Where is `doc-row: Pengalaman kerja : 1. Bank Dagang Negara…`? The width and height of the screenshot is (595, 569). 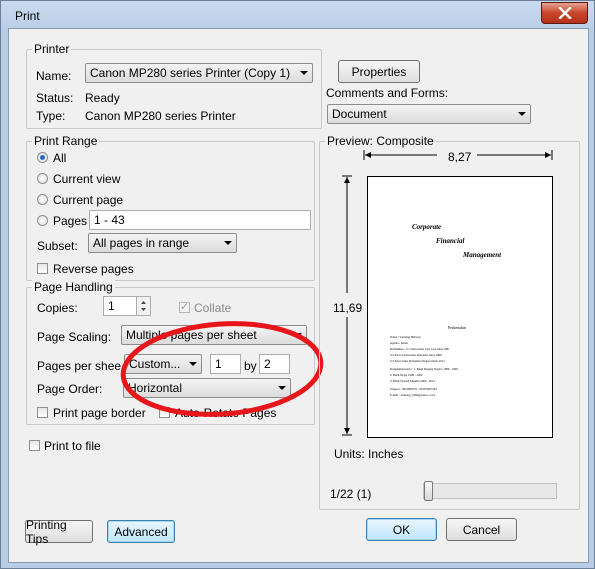
doc-row: Pengalaman kerja : 1. Bank Dagang Negara… is located at coordinates (424, 369).